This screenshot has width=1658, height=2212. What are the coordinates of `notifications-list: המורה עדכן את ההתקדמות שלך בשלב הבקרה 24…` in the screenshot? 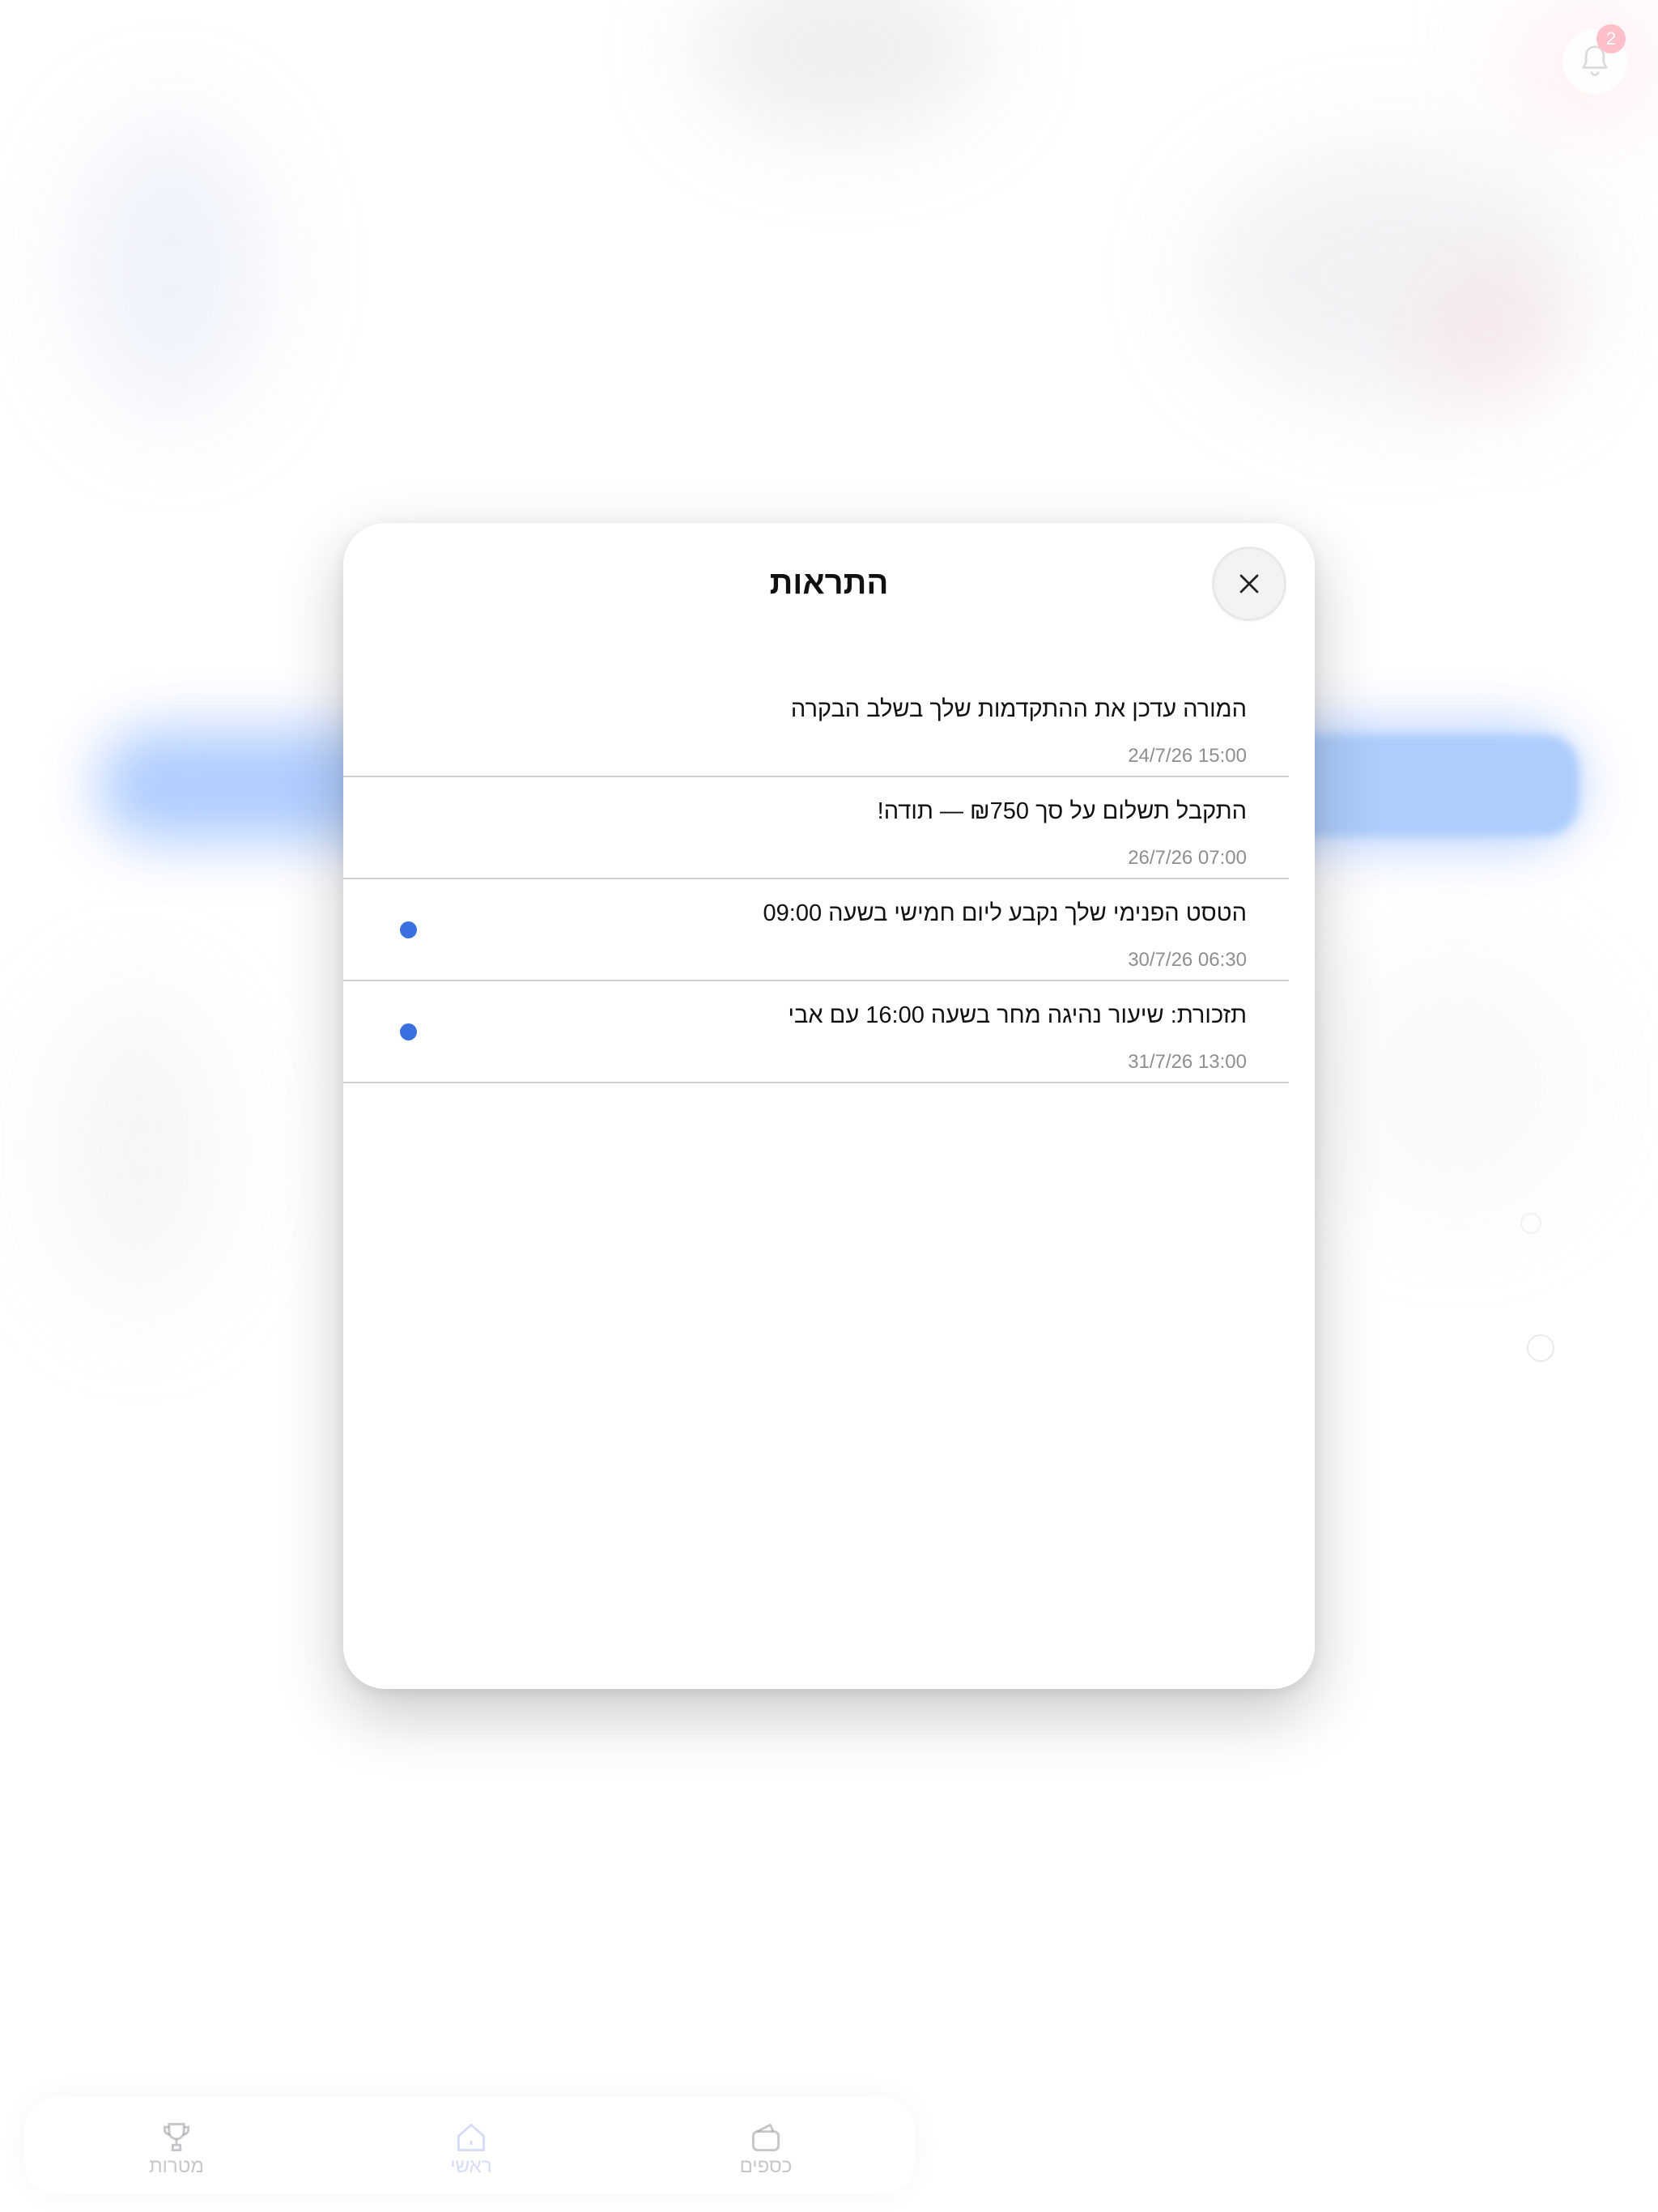 It's located at (816, 879).